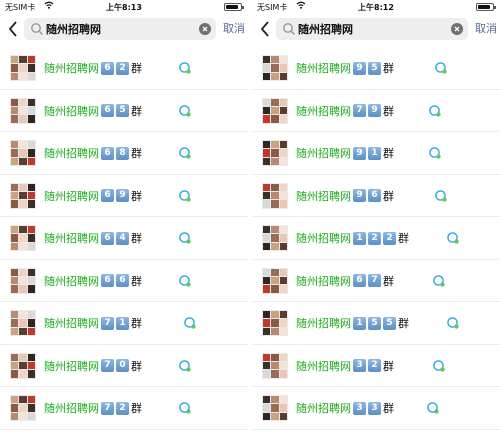 This screenshot has height=445, width=500. Describe the element at coordinates (376, 366) in the screenshot. I see `result-row: 随州招聘网 3 2 群` at that location.